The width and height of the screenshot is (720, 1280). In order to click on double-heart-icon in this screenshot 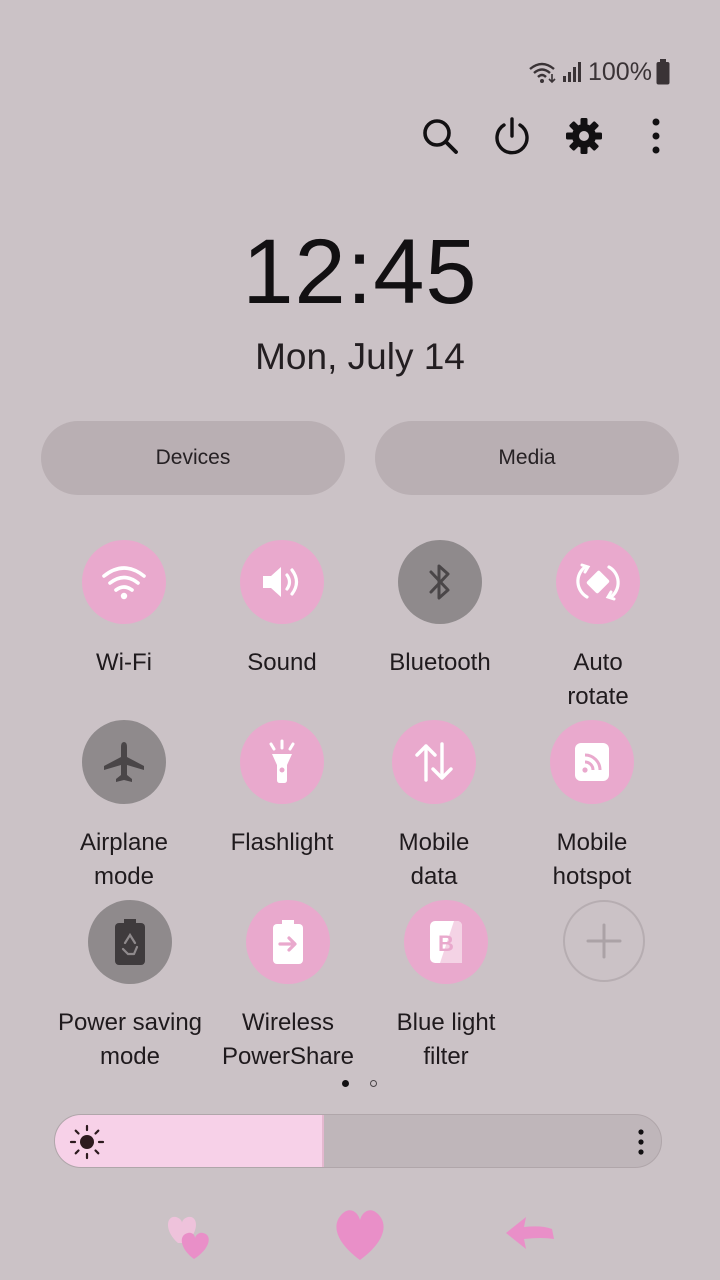, I will do `click(188, 1237)`.